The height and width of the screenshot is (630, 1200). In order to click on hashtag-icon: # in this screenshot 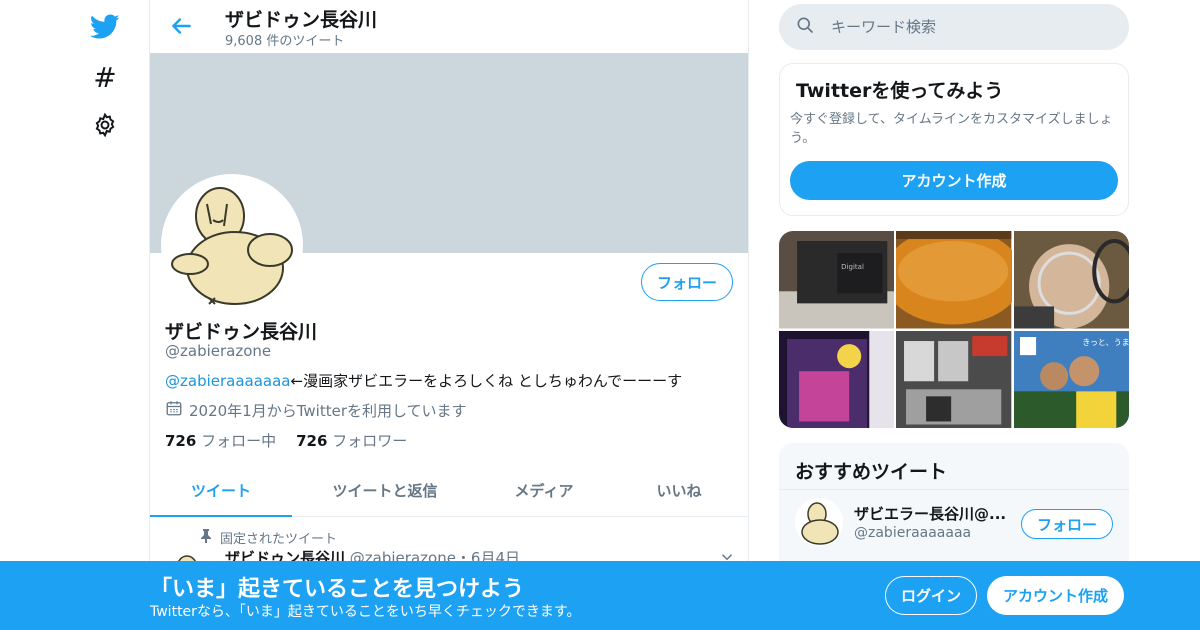, I will do `click(105, 77)`.